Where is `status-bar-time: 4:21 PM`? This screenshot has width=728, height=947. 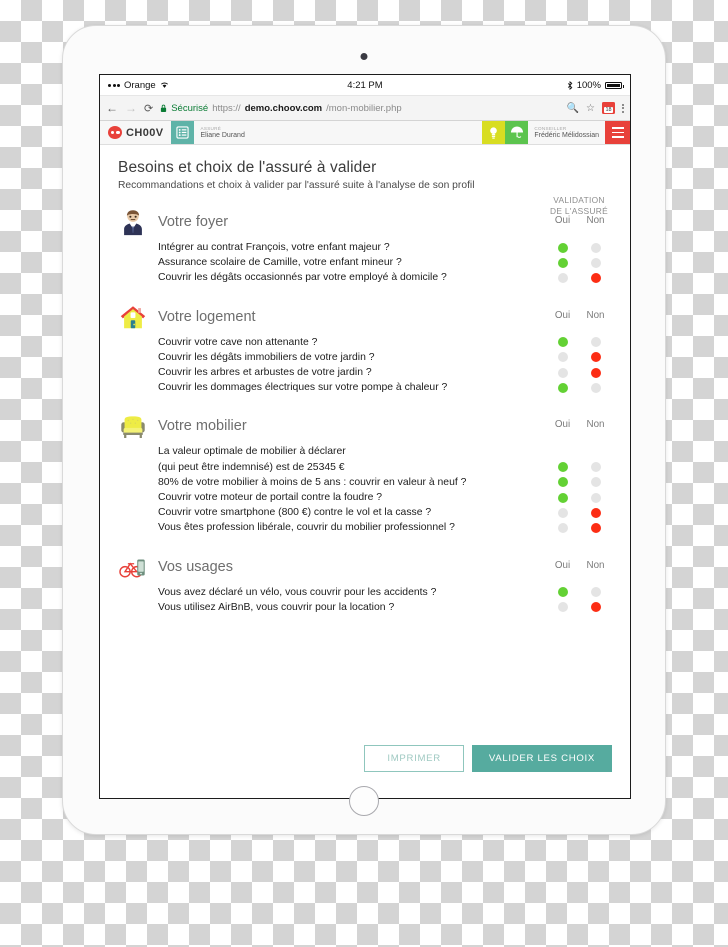
status-bar-time: 4:21 PM is located at coordinates (365, 85).